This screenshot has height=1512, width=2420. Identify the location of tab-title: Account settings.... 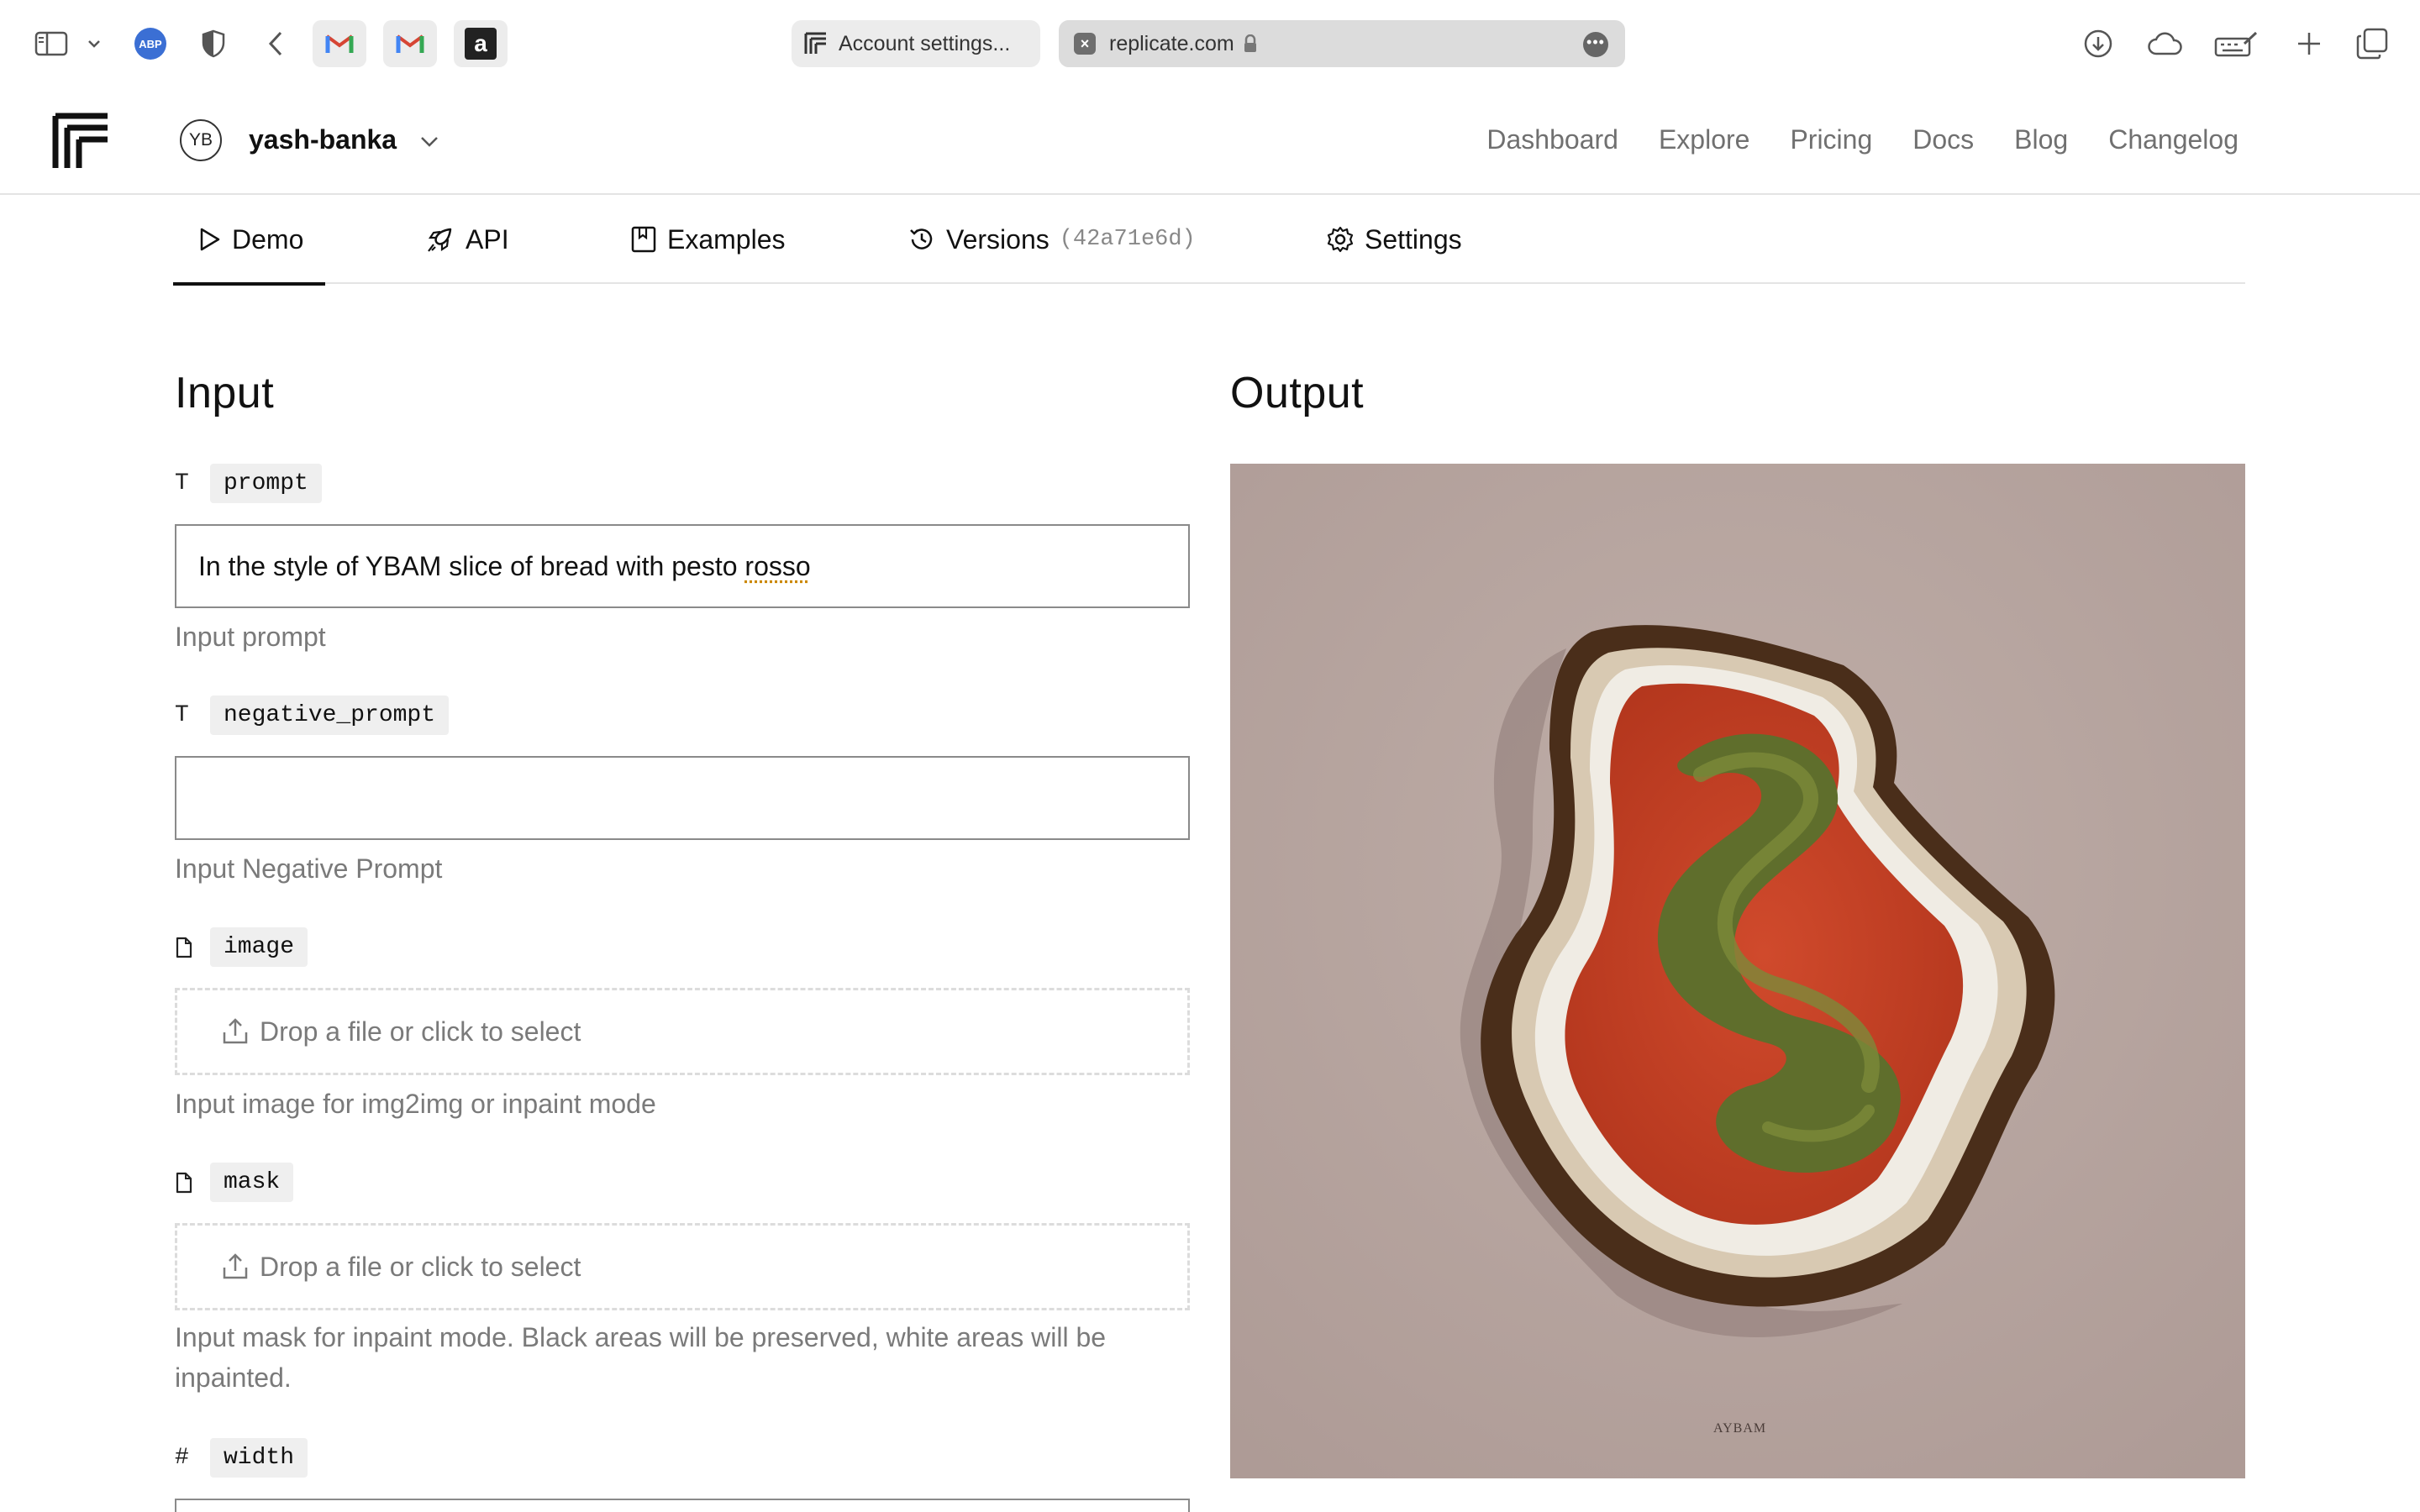
(925, 43).